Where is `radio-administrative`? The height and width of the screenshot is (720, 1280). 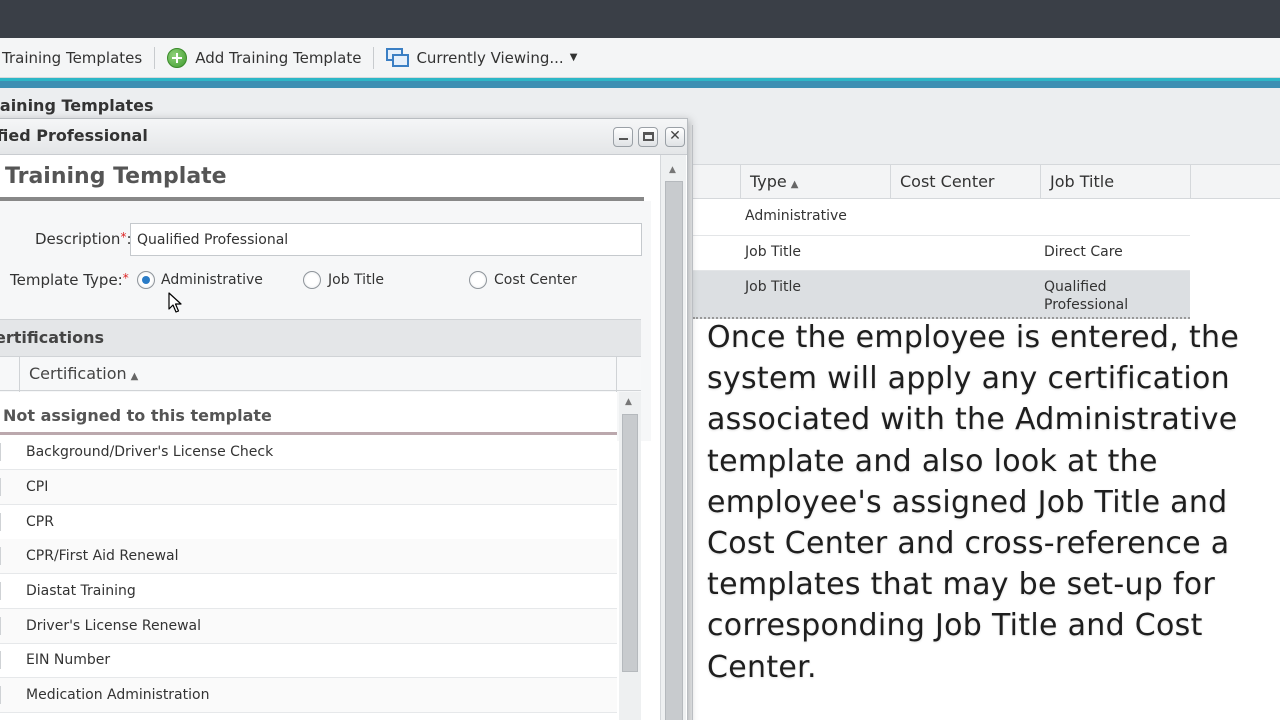 radio-administrative is located at coordinates (146, 280).